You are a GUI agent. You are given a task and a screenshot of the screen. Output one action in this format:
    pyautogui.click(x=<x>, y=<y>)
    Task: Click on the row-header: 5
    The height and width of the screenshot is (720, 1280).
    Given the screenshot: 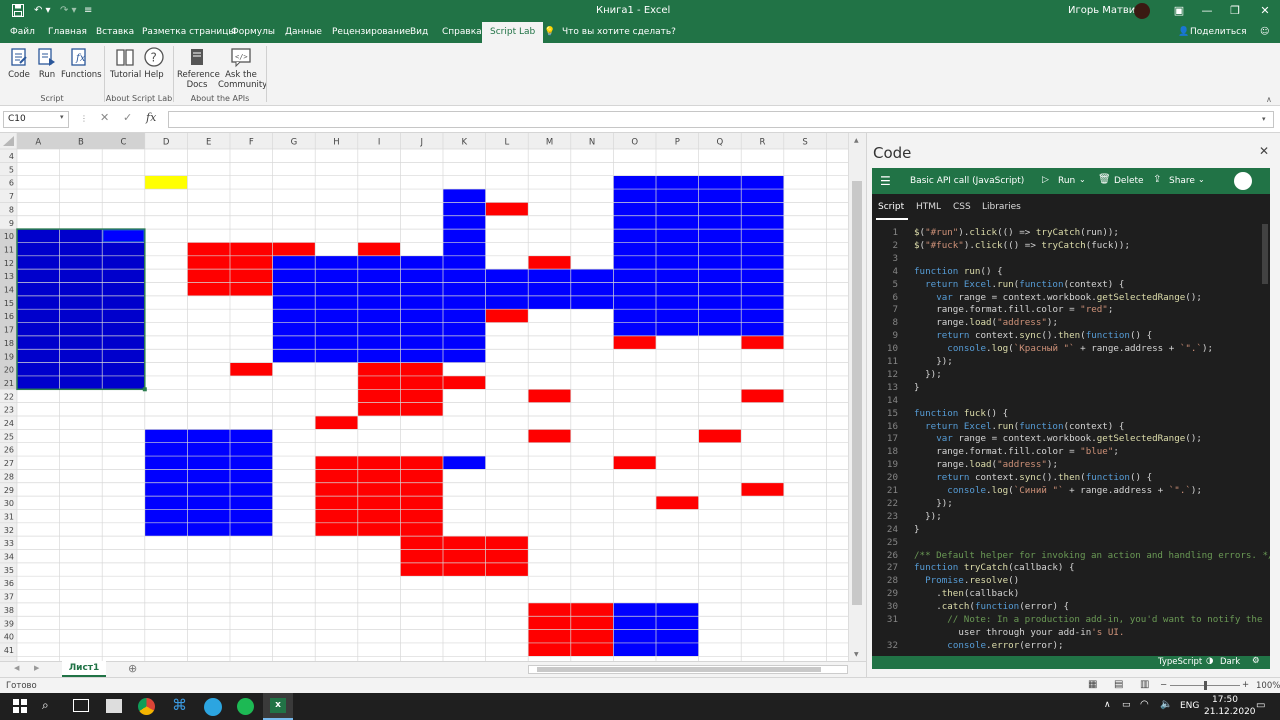 What is the action you would take?
    pyautogui.click(x=11, y=169)
    